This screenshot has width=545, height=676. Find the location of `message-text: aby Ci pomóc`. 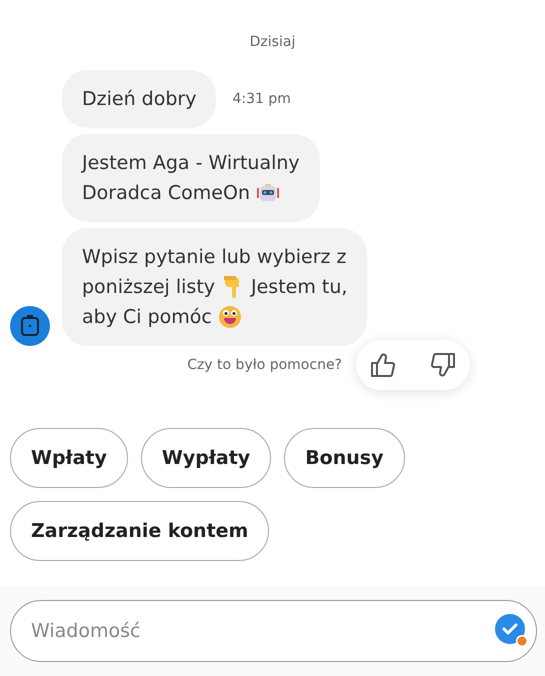

message-text: aby Ci pomóc is located at coordinates (147, 317).